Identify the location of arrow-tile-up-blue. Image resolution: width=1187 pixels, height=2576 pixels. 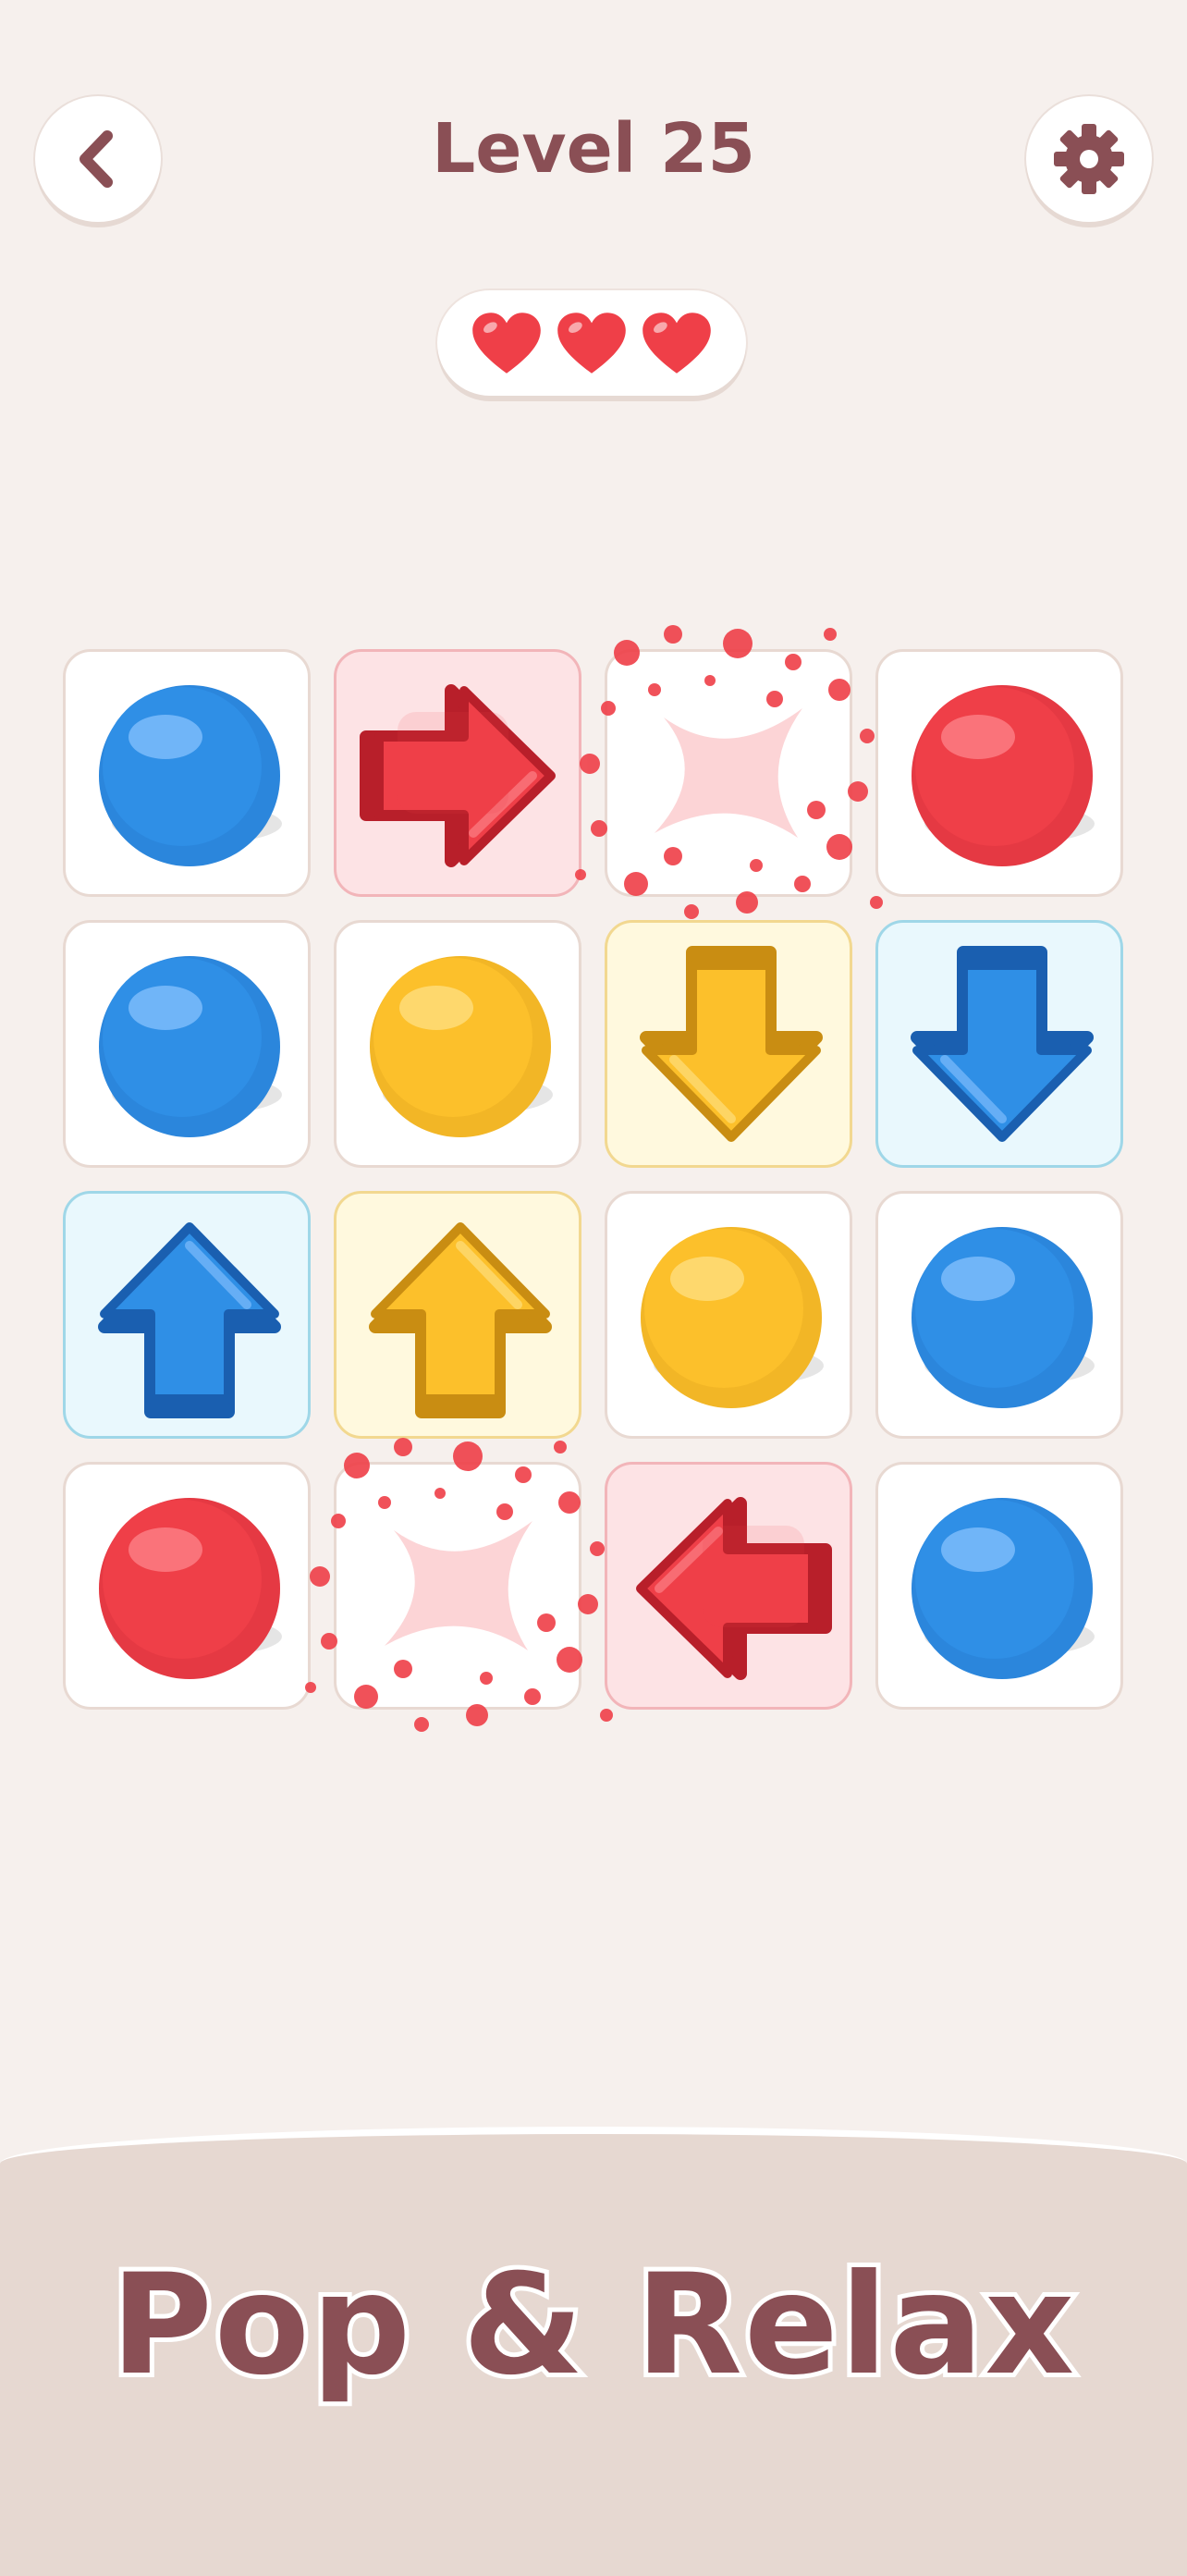
(187, 1315).